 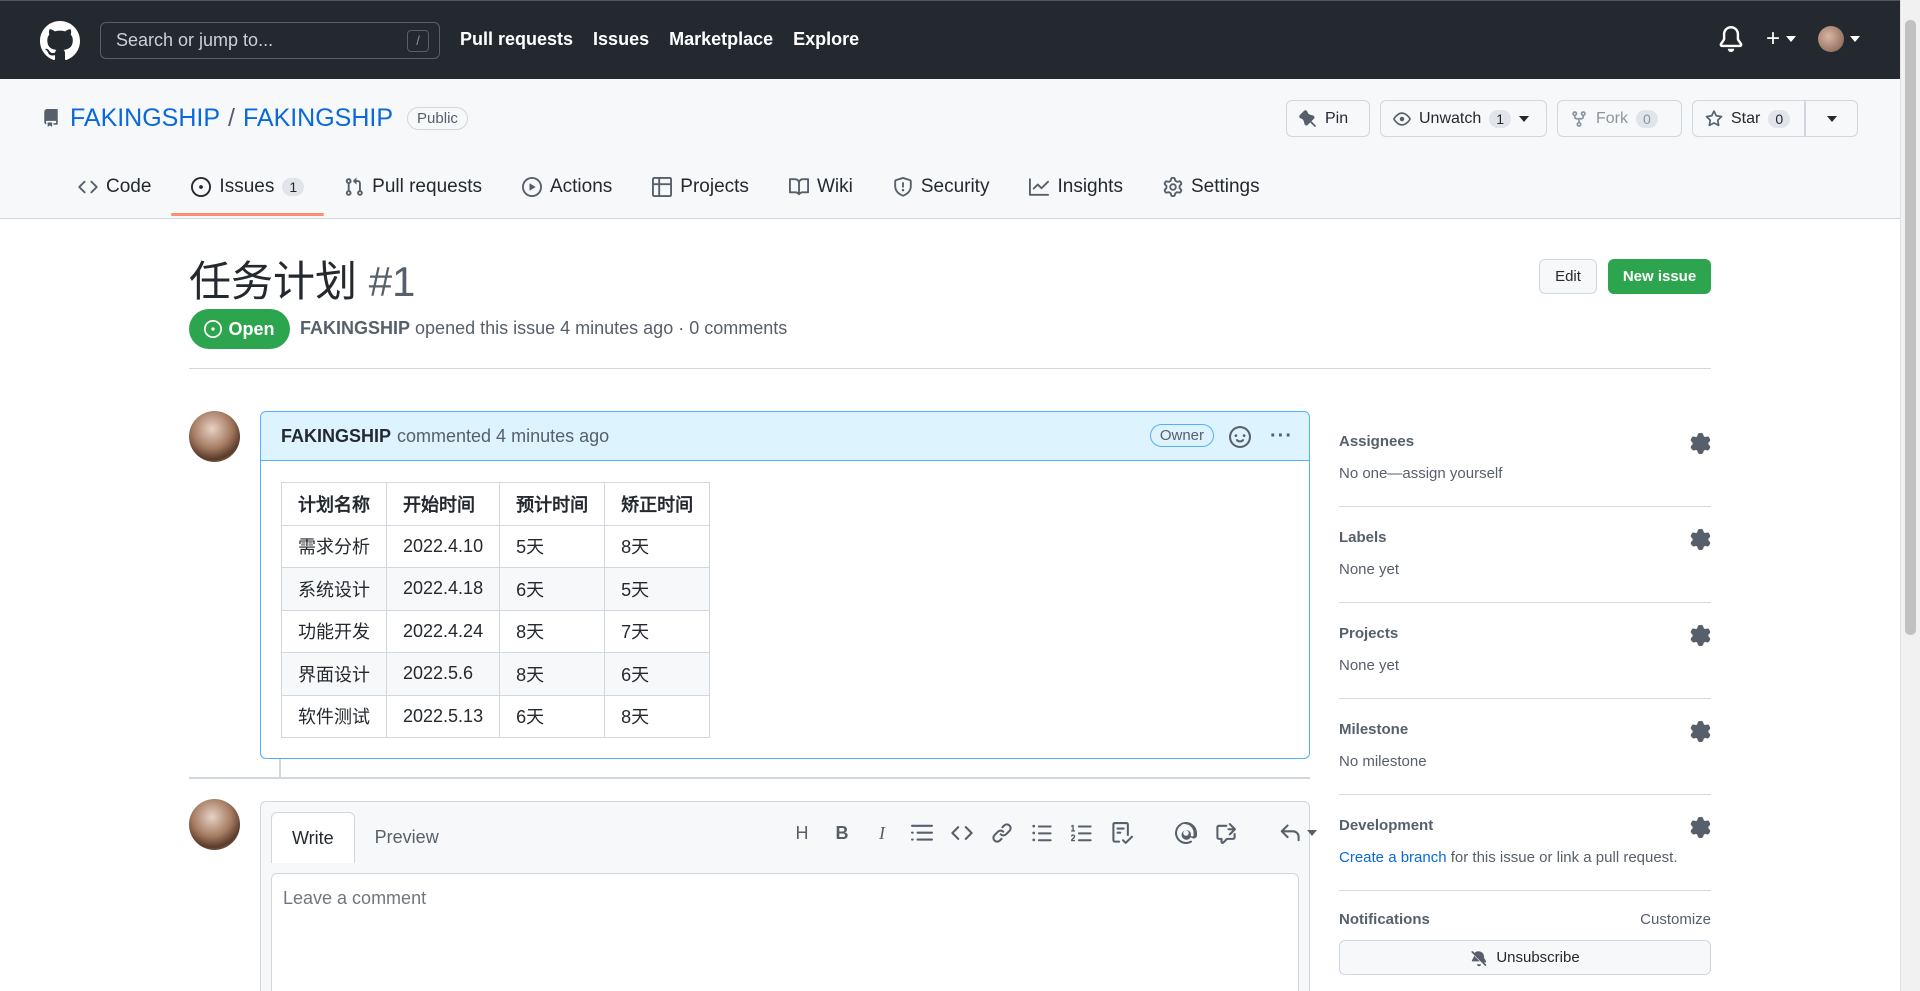 I want to click on code-icon, so click(x=962, y=833).